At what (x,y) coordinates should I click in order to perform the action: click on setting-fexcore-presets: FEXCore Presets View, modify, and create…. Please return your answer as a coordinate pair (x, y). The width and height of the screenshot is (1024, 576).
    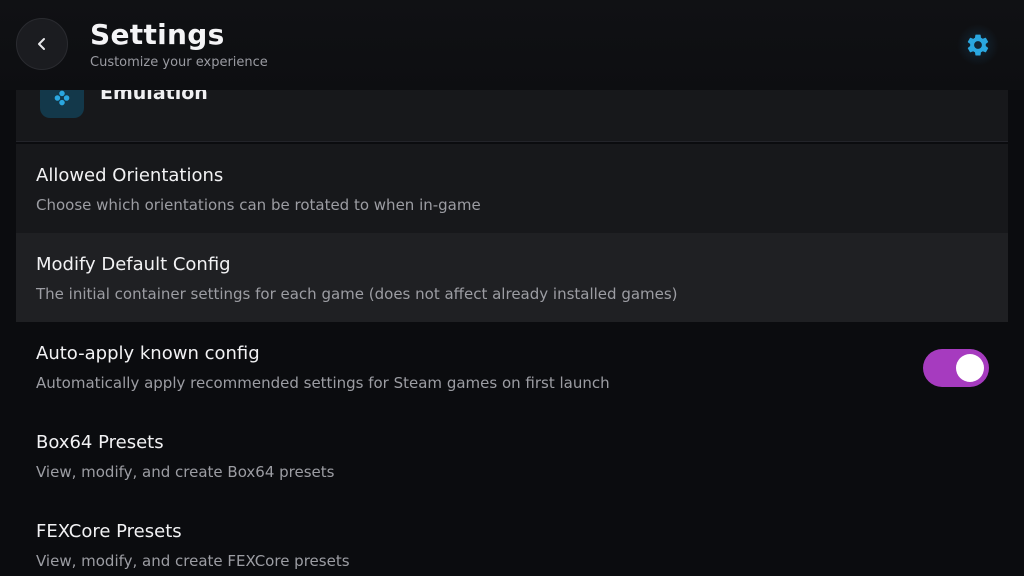
    Looking at the image, I should click on (512, 538).